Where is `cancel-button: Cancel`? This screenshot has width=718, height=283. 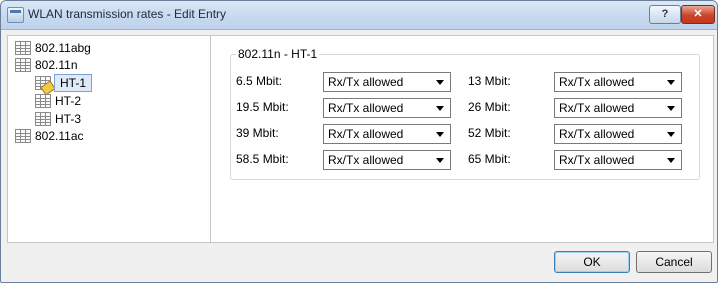 cancel-button: Cancel is located at coordinates (674, 262).